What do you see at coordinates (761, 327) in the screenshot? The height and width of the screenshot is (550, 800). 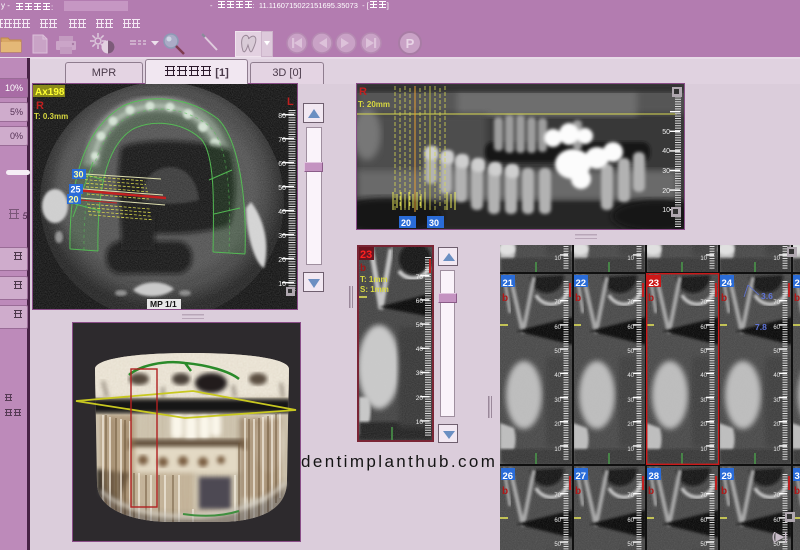 I see `svg-text: 7.8` at bounding box center [761, 327].